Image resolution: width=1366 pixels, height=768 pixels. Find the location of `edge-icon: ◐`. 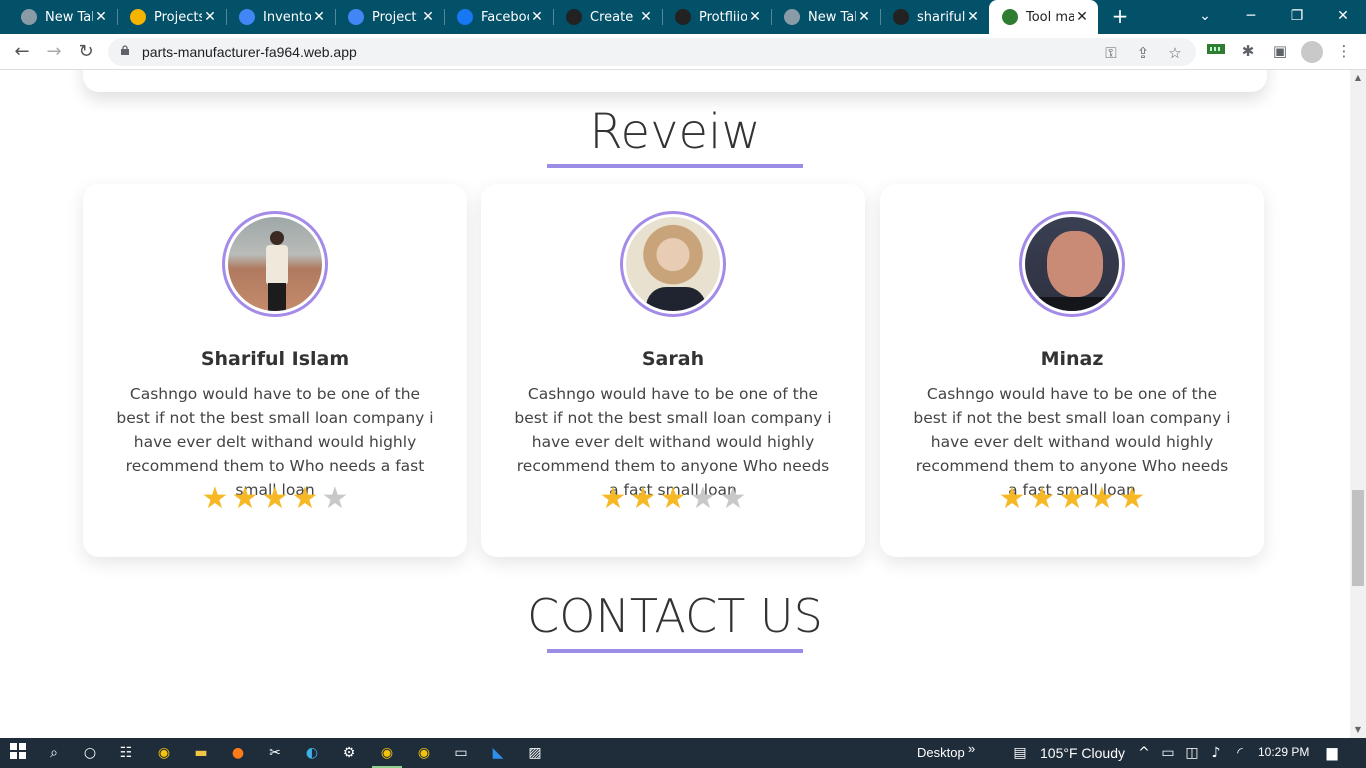

edge-icon: ◐ is located at coordinates (312, 753).